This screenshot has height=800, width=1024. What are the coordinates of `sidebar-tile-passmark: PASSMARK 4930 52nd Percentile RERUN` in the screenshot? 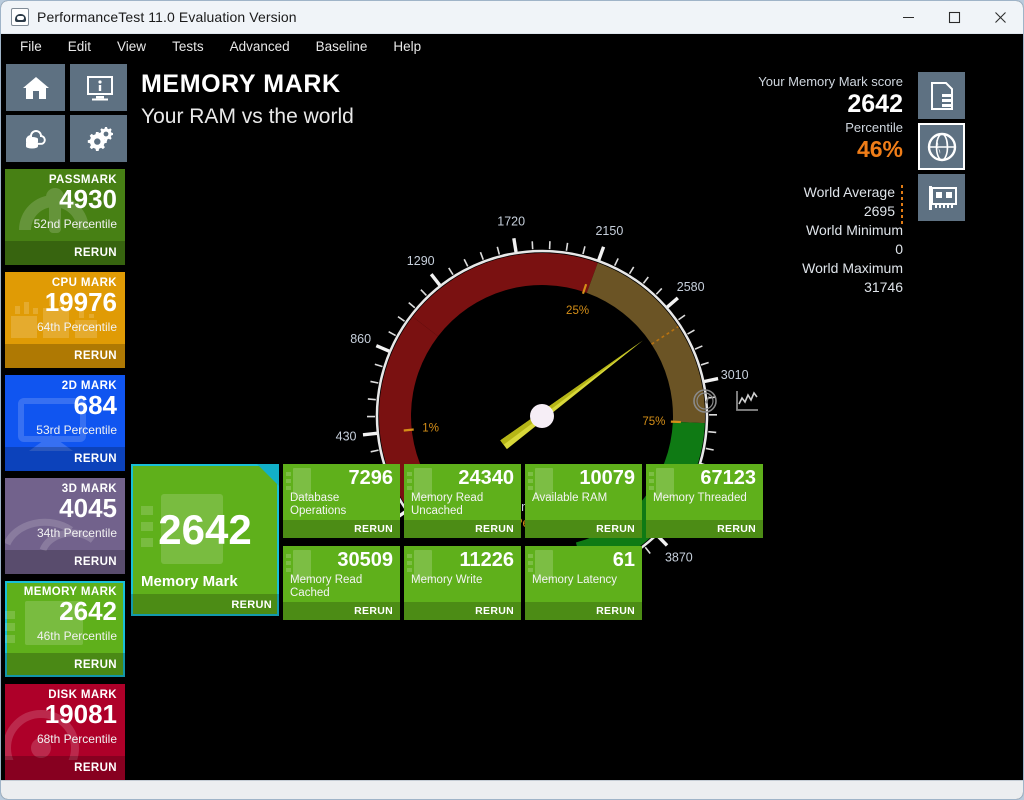 It's located at (65, 217).